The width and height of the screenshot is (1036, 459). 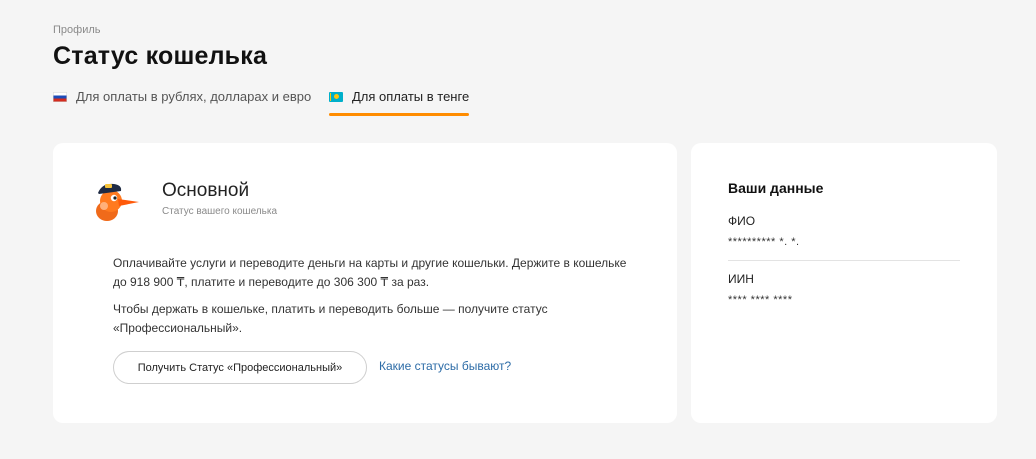 I want to click on iin-label: ИИН, so click(x=741, y=279).